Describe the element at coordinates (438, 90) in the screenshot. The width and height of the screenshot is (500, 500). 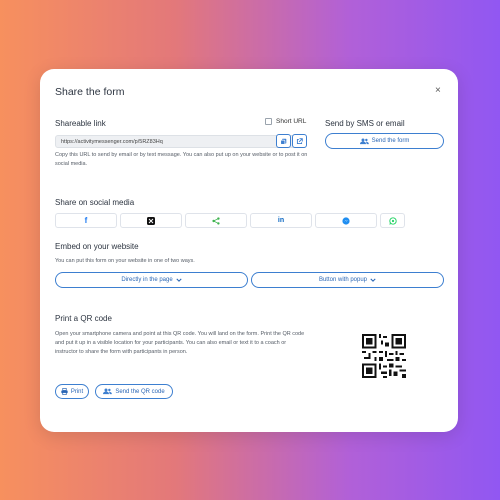
I see `close-icon: ×` at that location.